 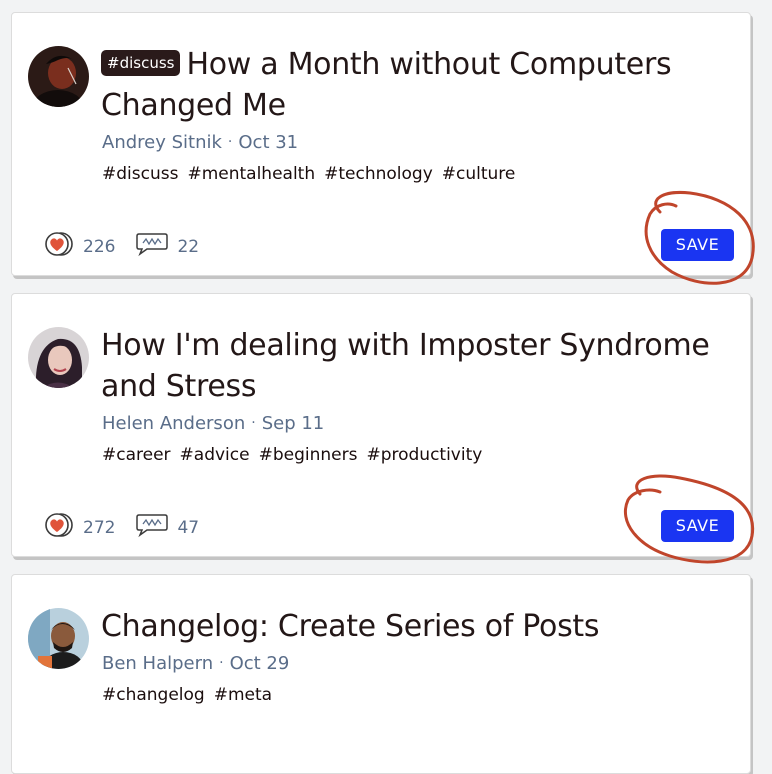 I want to click on post-title-text: How a Month without Computers Changed Me, so click(x=386, y=85).